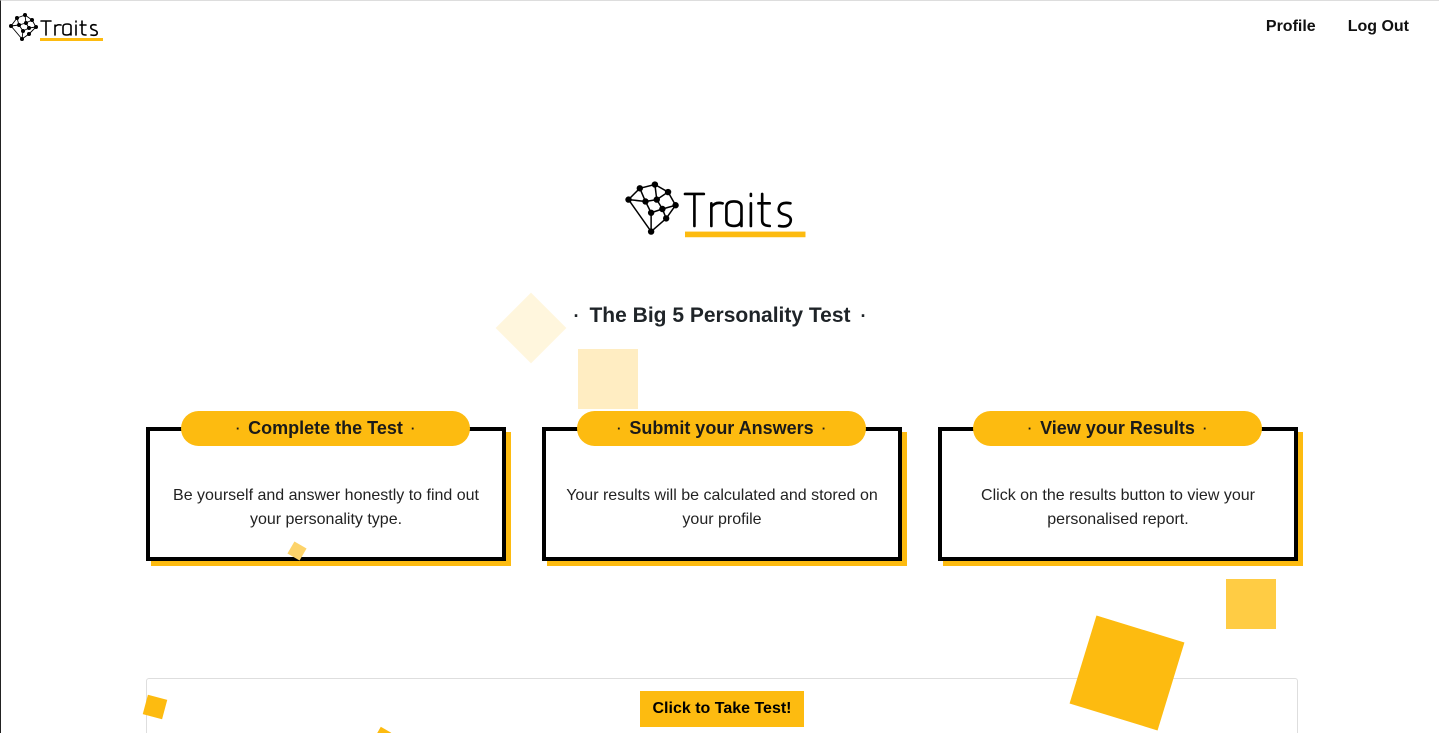 The image size is (1439, 733). I want to click on nav-links: Profile Log Out, so click(1337, 27).